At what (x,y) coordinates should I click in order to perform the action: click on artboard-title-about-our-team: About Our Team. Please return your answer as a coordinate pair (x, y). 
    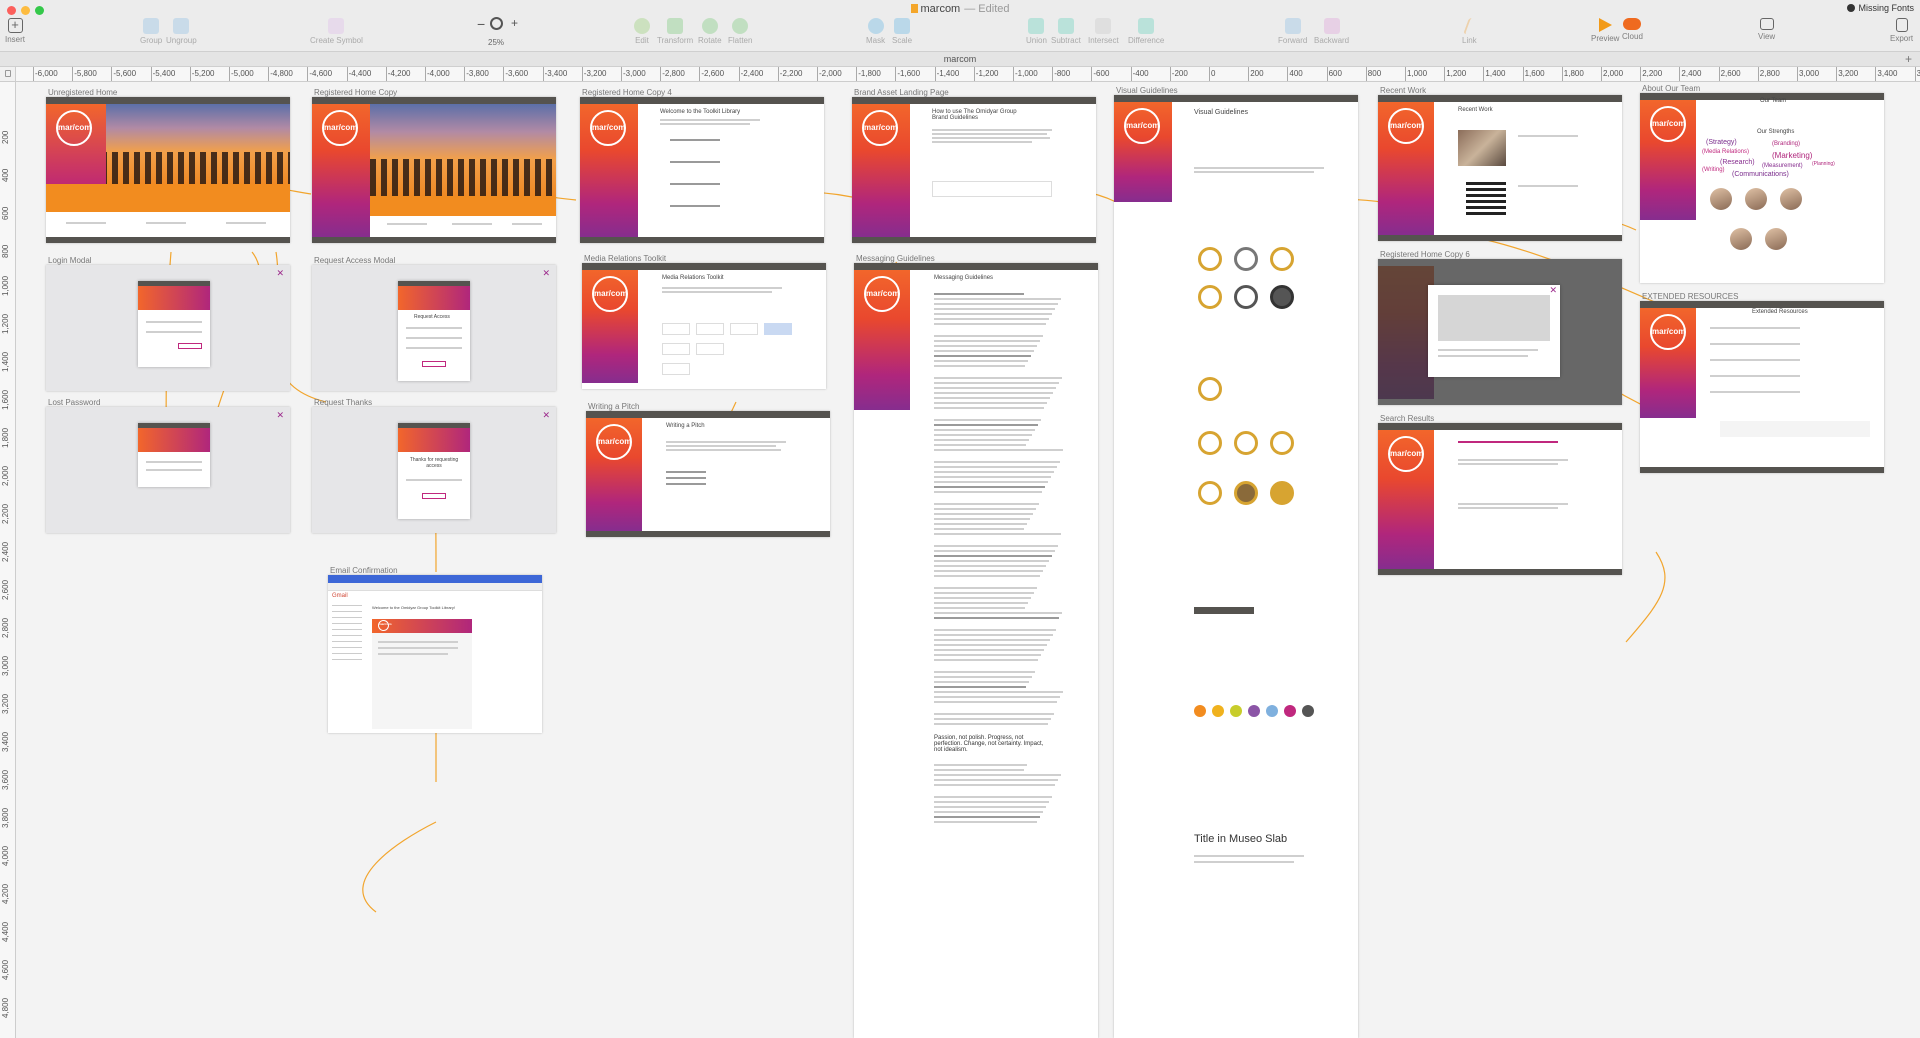
    Looking at the image, I should click on (1671, 88).